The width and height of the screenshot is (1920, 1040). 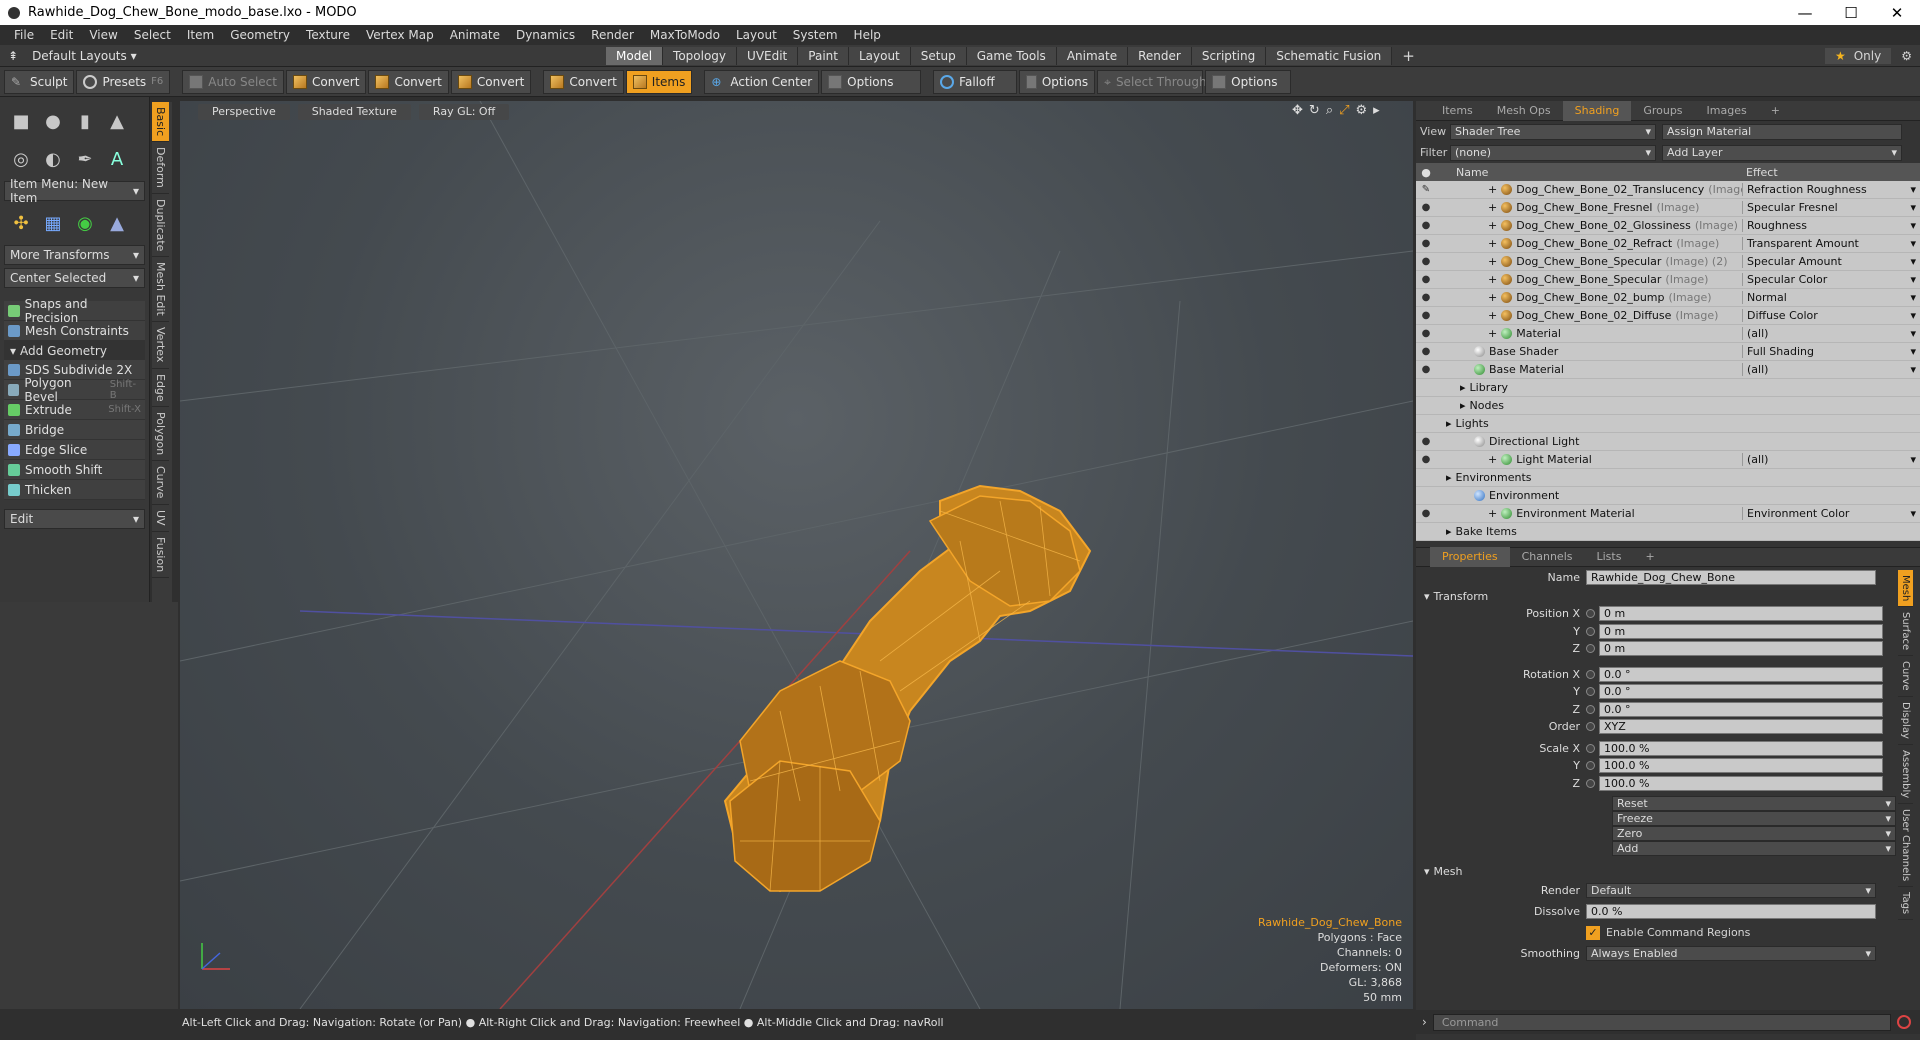 I want to click on menu-texture: Texture, so click(x=328, y=35).